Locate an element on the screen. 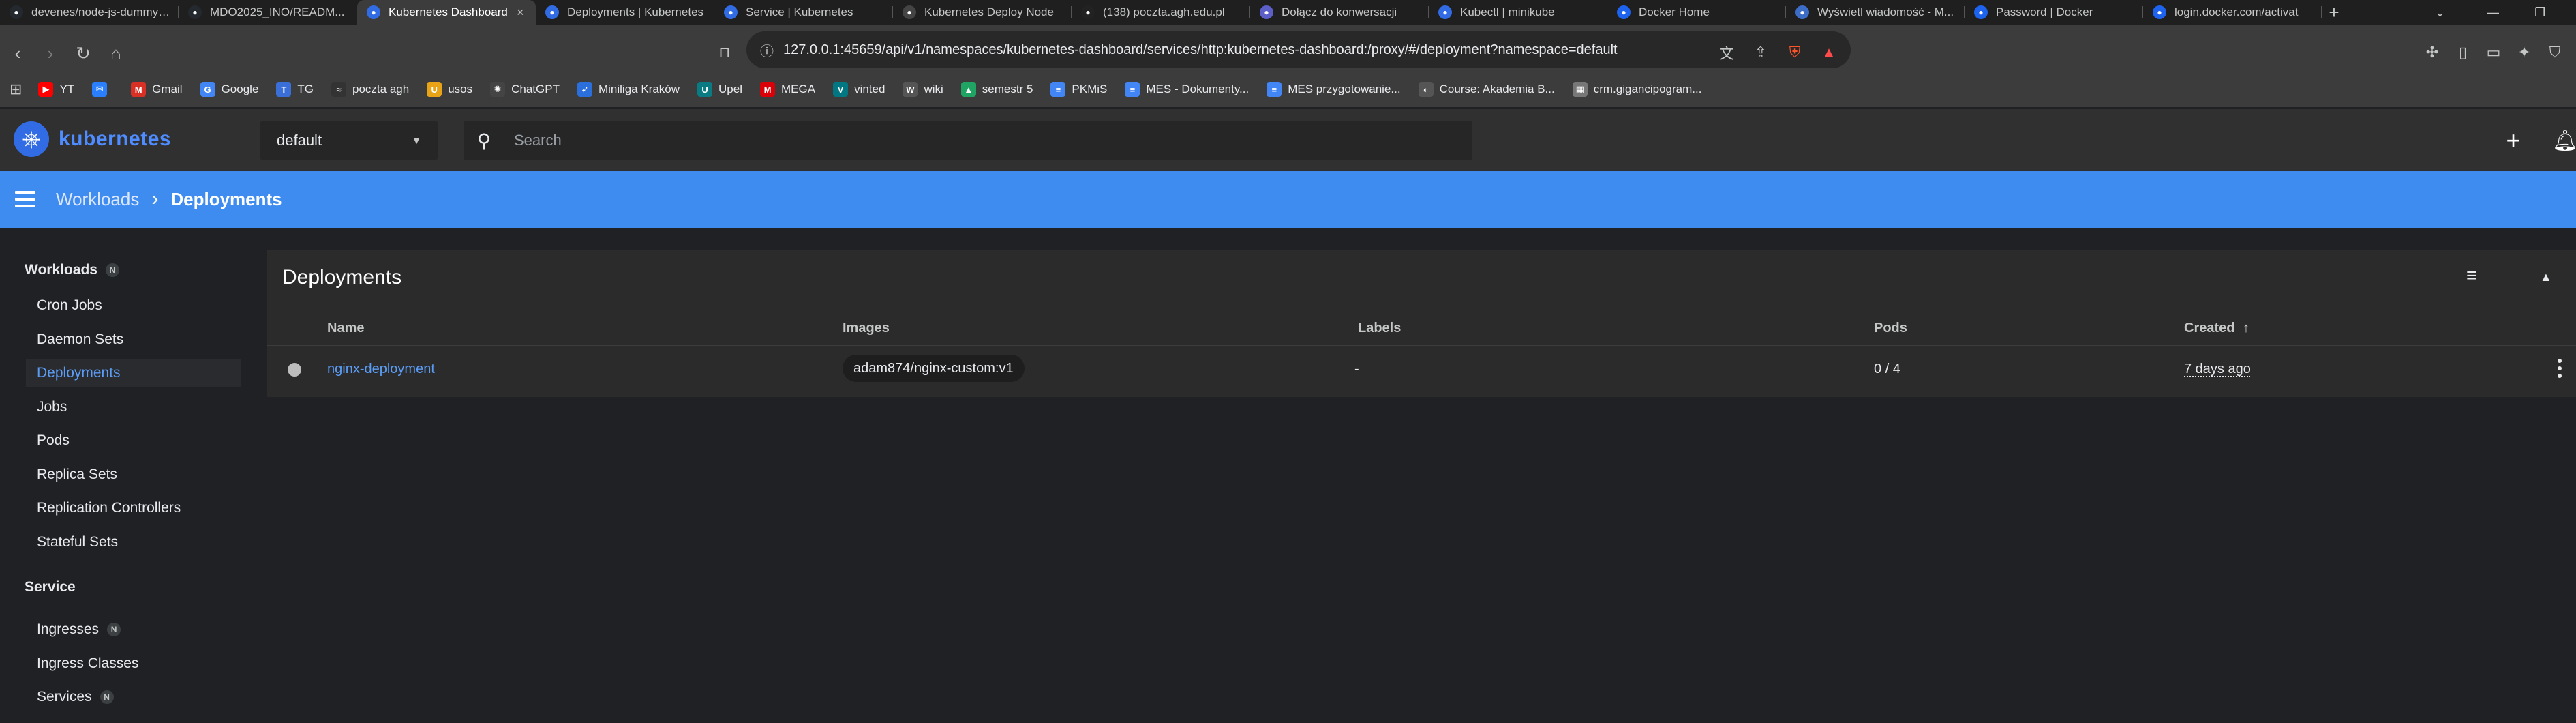 This screenshot has width=2576, height=723. namespace-select: default ▼ is located at coordinates (349, 140).